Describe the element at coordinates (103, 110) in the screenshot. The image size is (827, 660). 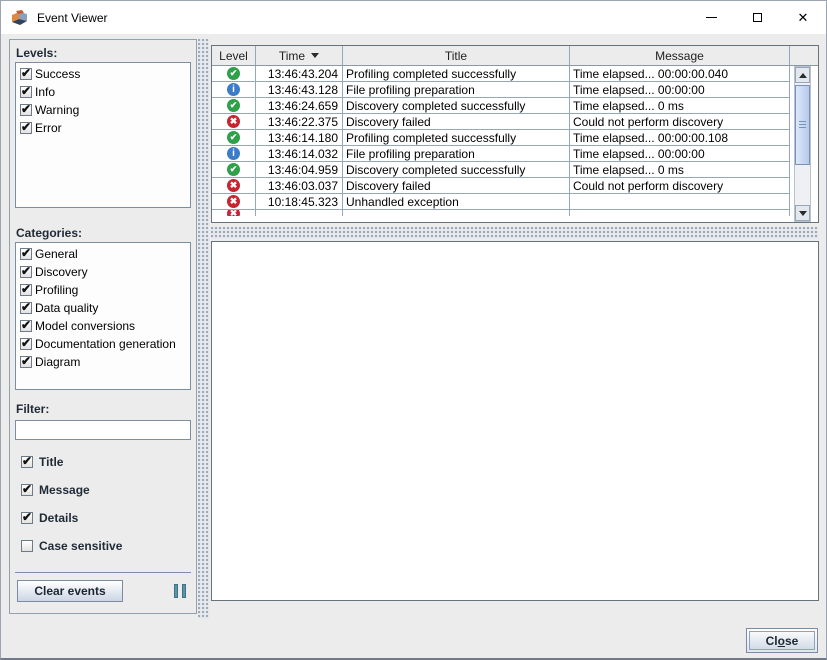
I see `checkbox-item-warning: Warning` at that location.